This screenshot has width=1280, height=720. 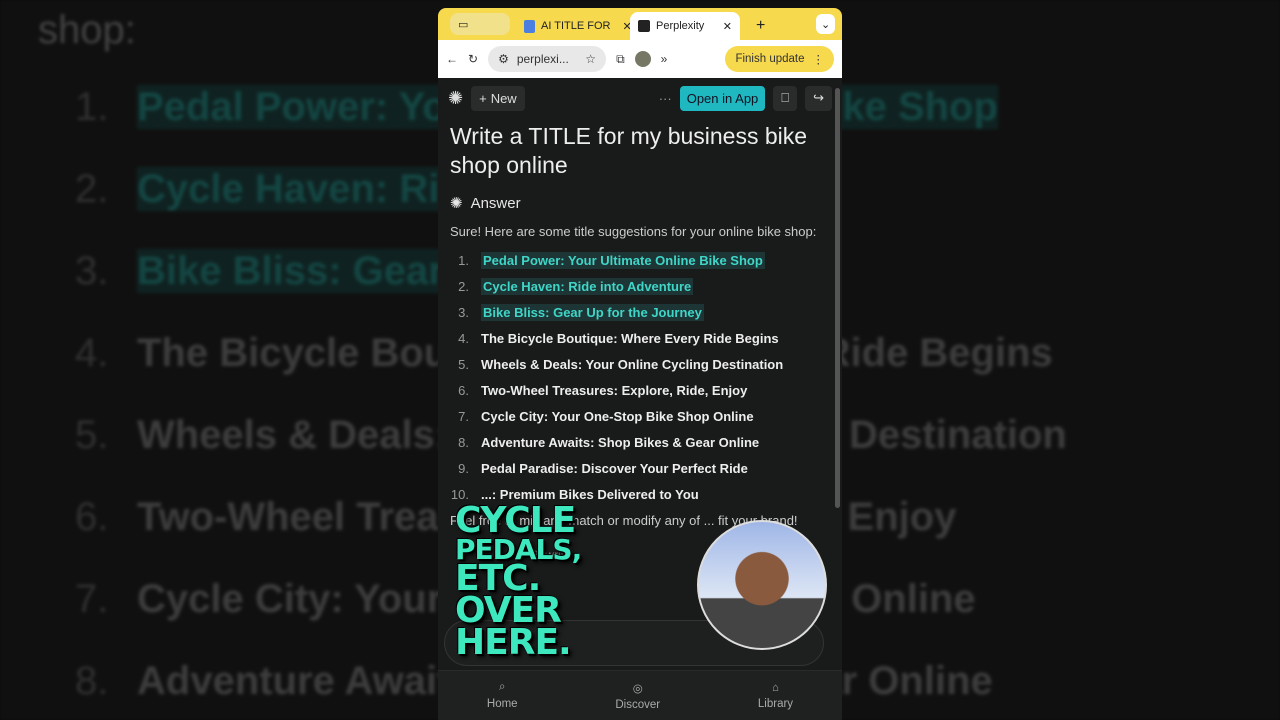 I want to click on perplexity-favicon, so click(x=644, y=26).